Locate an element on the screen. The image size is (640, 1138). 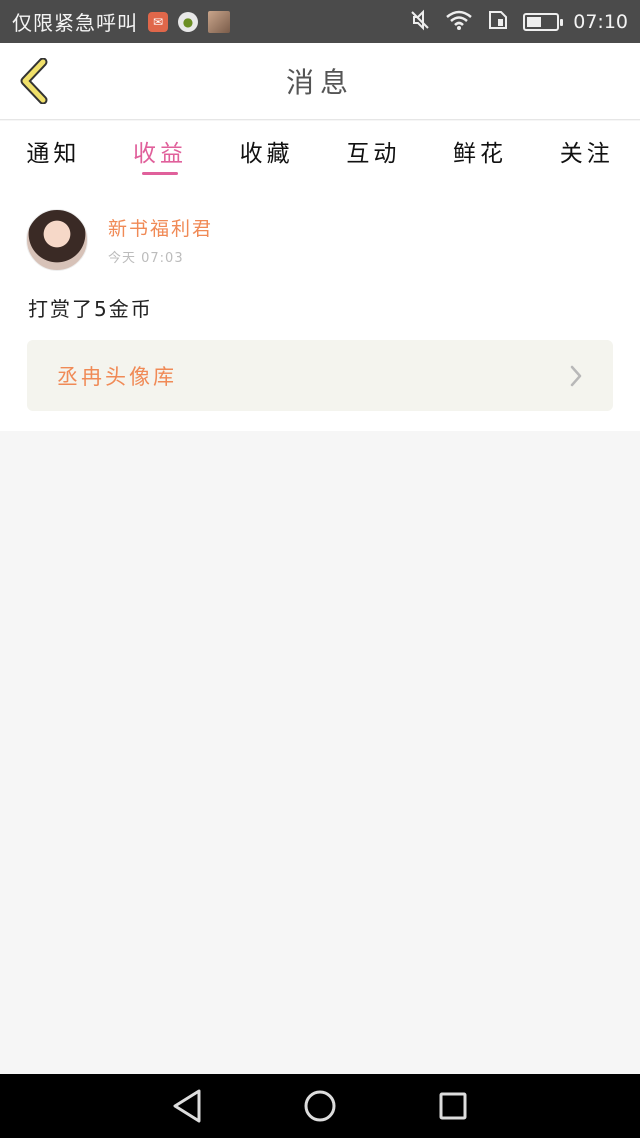
tab-follows: 关注 is located at coordinates (586, 151).